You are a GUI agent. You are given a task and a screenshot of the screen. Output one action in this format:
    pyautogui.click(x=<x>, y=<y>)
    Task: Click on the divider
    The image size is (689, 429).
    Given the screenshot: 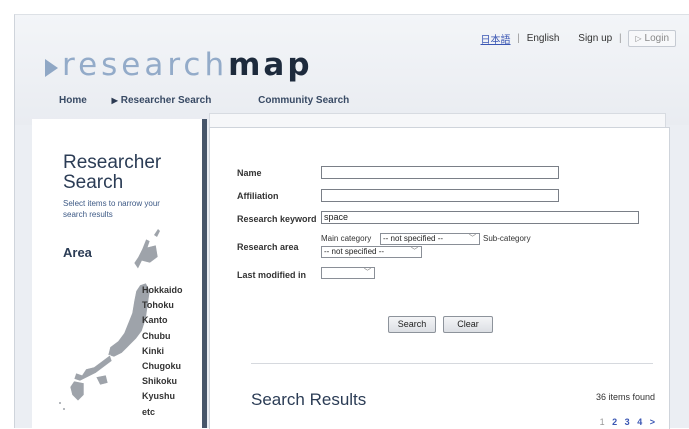 What is the action you would take?
    pyautogui.click(x=452, y=363)
    